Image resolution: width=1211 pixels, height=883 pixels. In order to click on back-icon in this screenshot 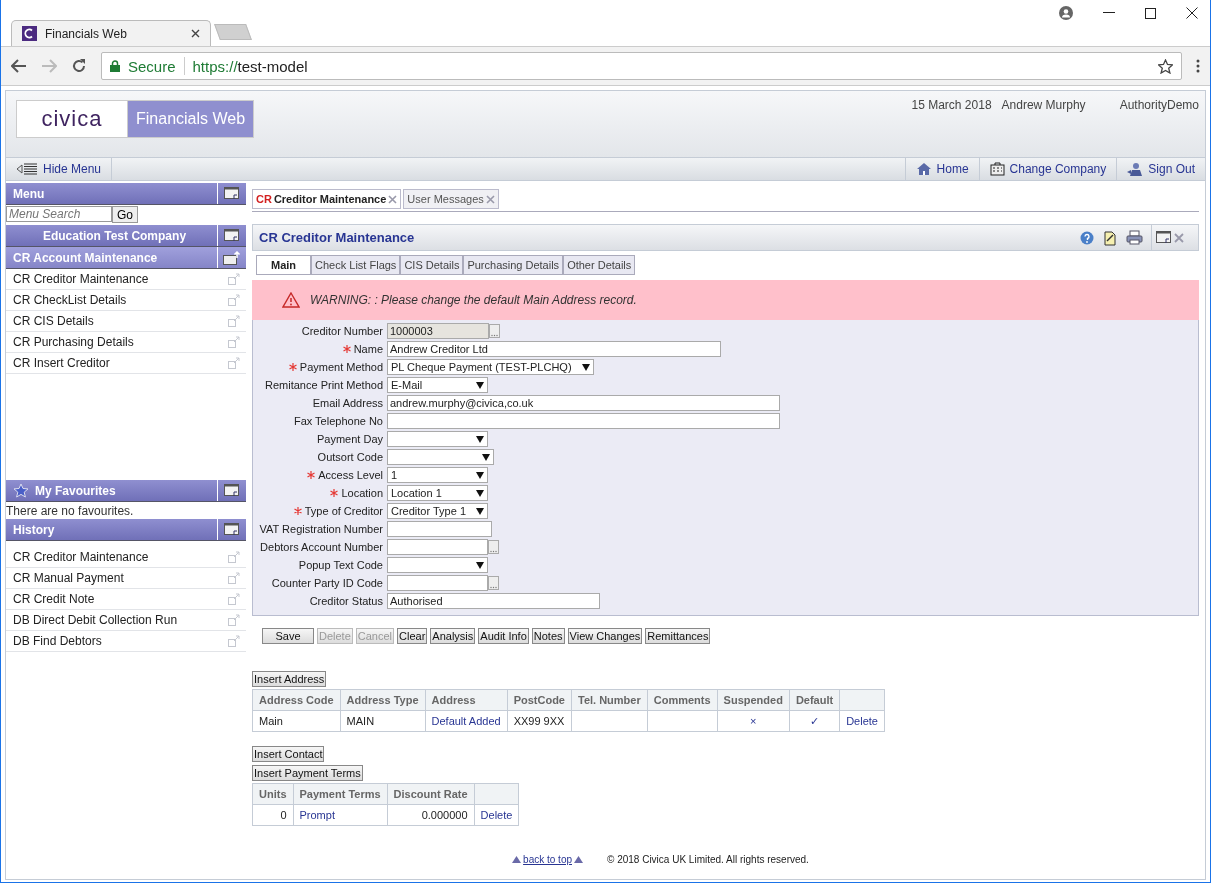, I will do `click(19, 66)`.